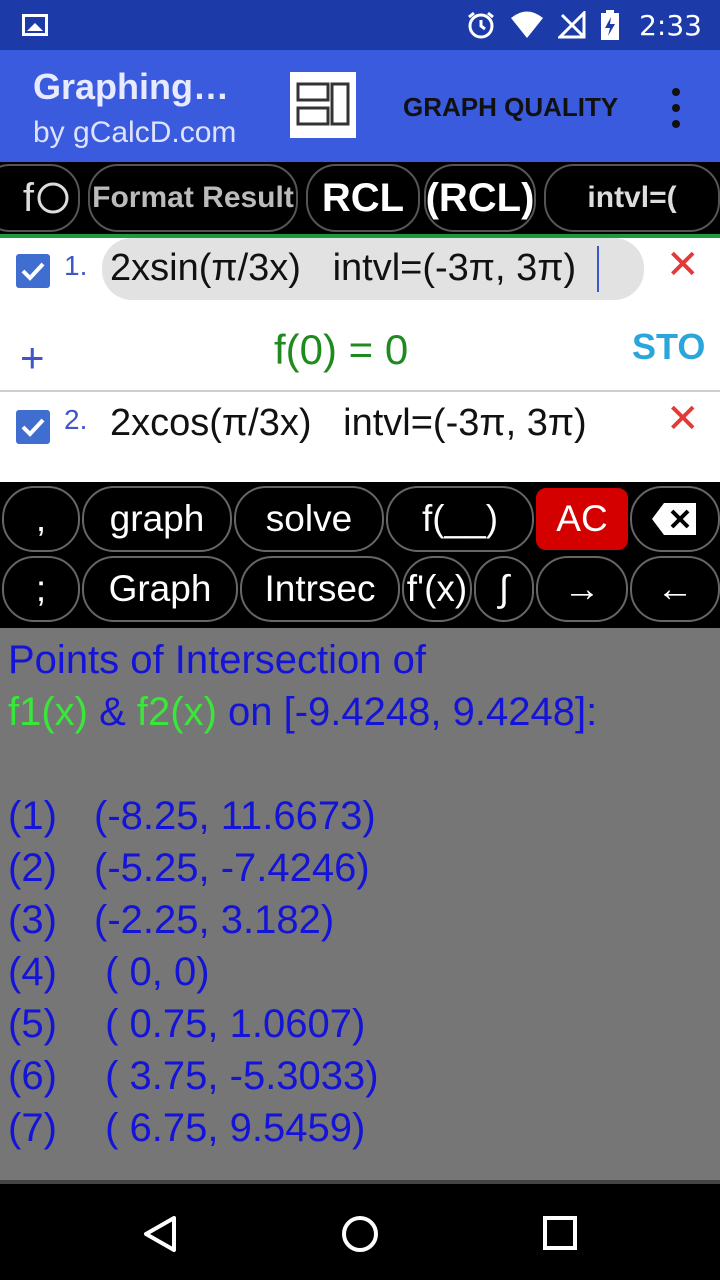 This screenshot has width=720, height=1280. What do you see at coordinates (360, 25) in the screenshot?
I see `status-bar: 2:33` at bounding box center [360, 25].